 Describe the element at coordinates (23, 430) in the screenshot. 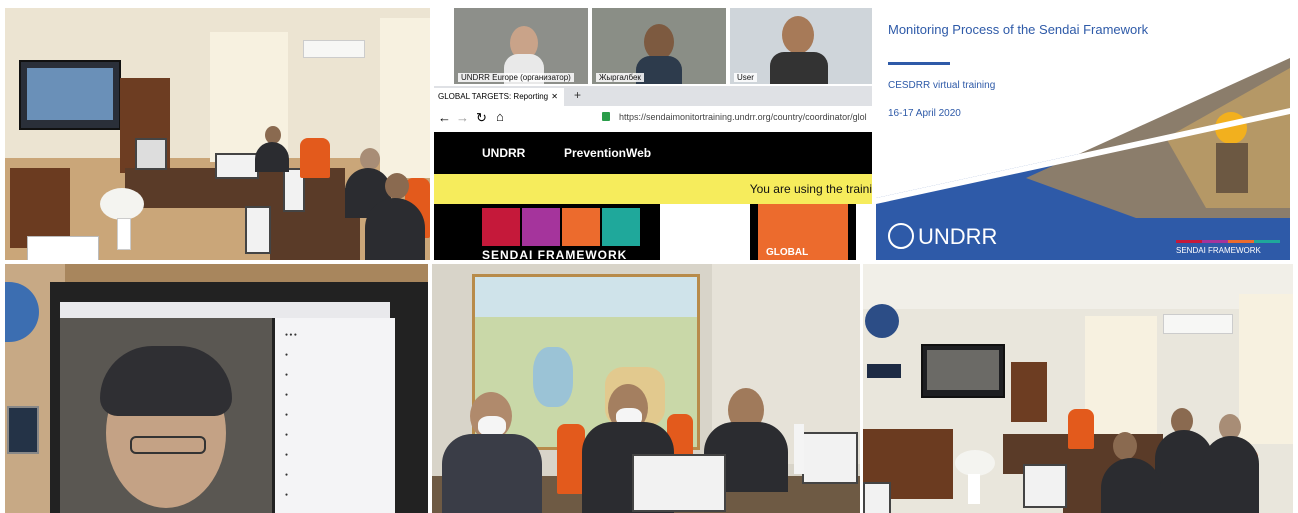

I see `wall-switch` at that location.